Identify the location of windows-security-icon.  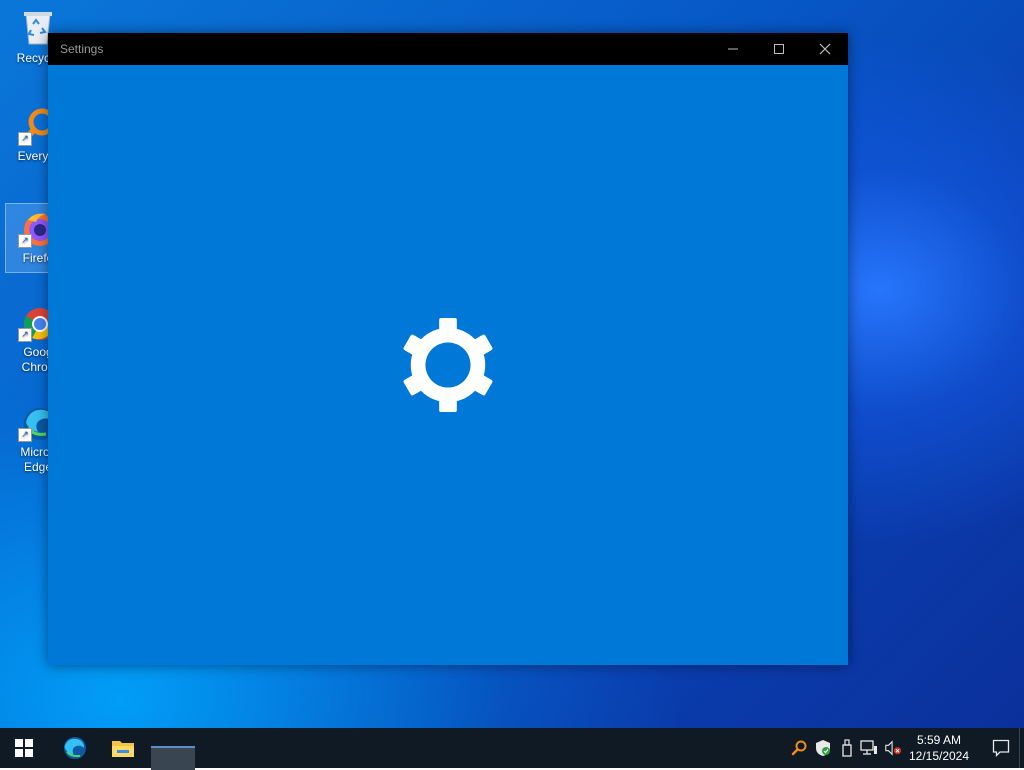
(823, 748).